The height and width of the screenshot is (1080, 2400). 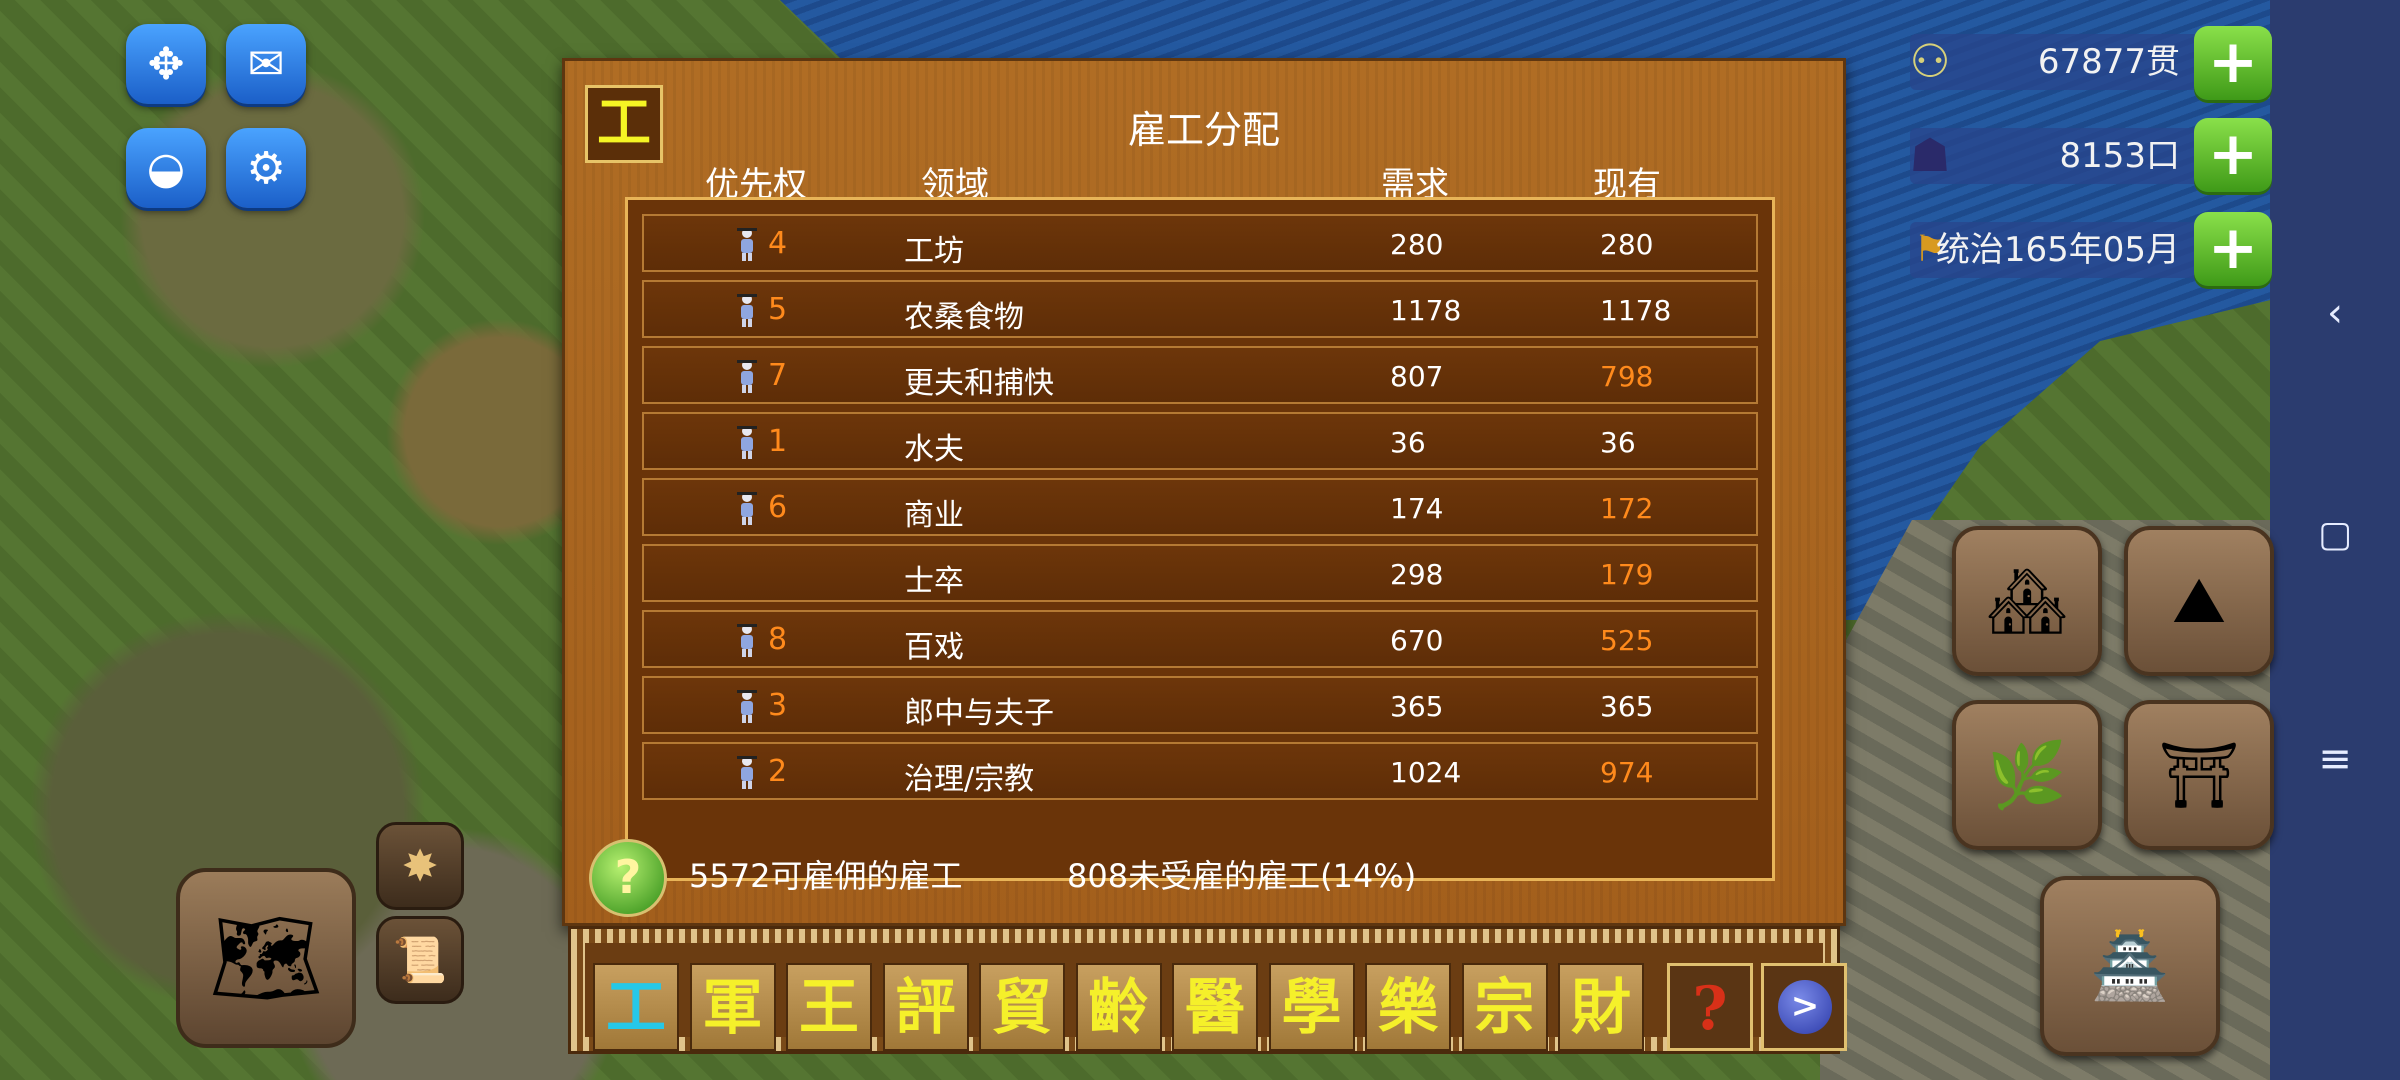 I want to click on advisor-toolbar: 工軍王評貿齡醫學樂宗財 ? >, so click(x=1207, y=990).